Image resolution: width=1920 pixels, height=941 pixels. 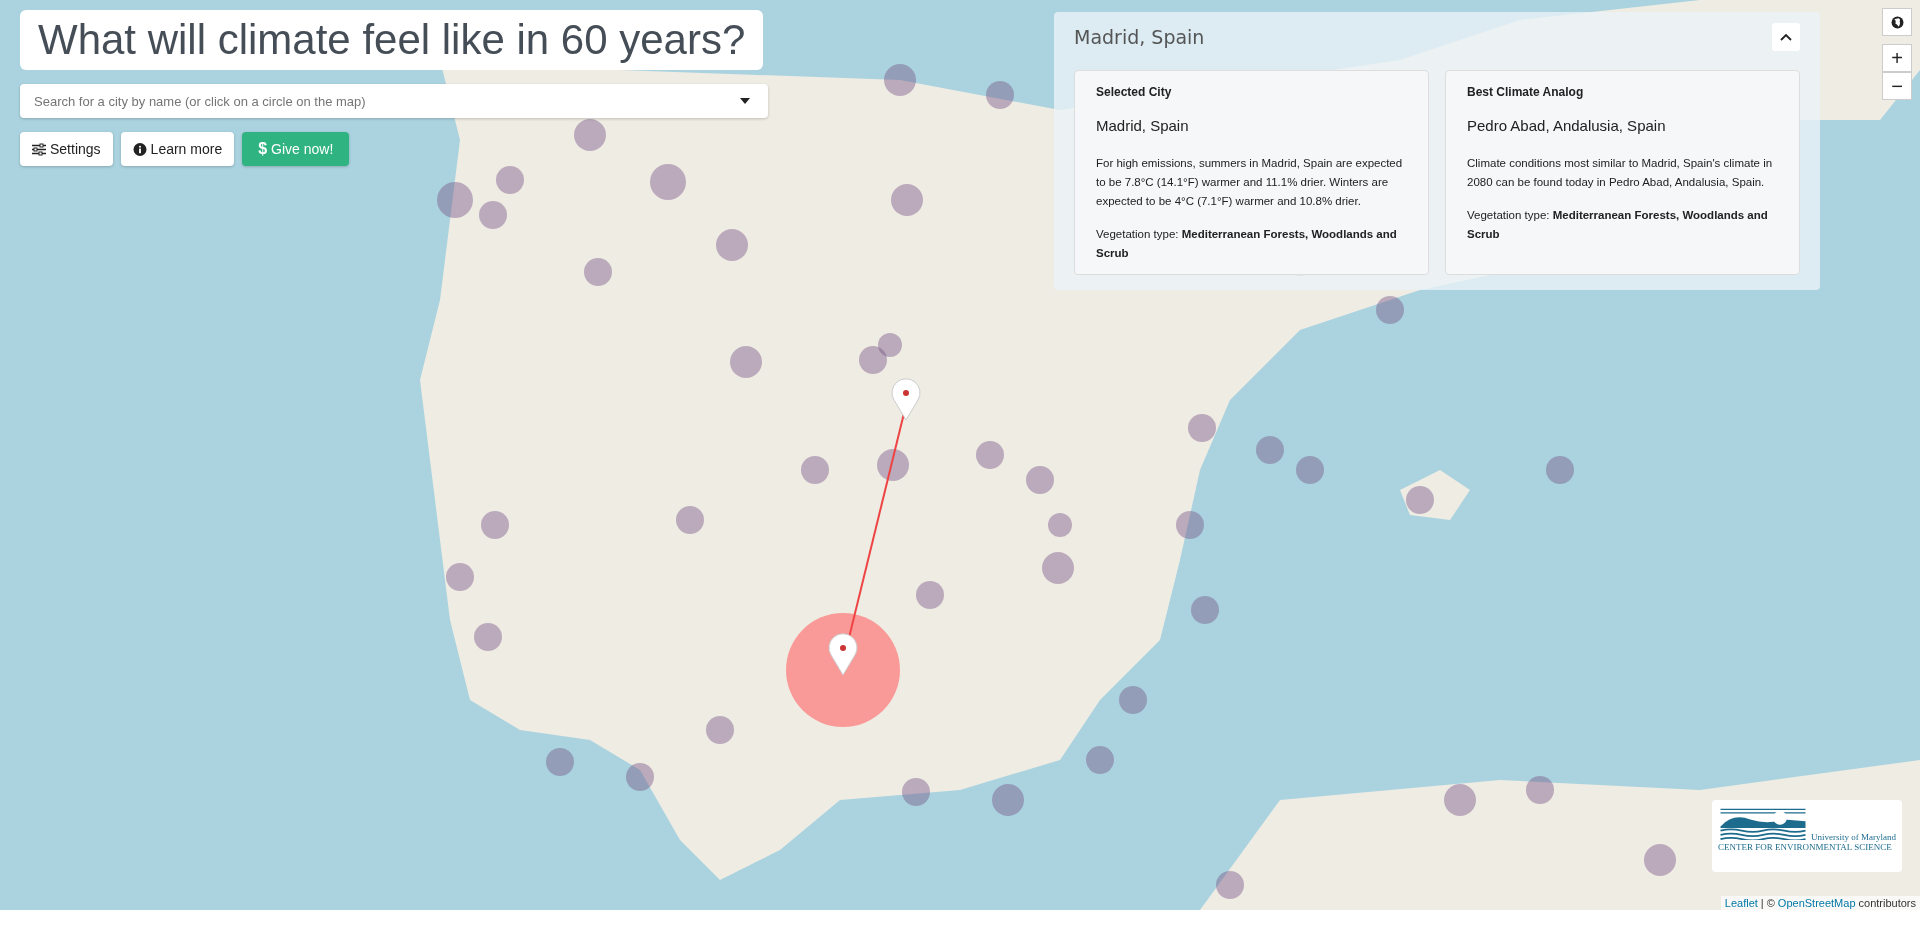 What do you see at coordinates (1853, 837) in the screenshot?
I see `logo-subtitle: University of Maryland` at bounding box center [1853, 837].